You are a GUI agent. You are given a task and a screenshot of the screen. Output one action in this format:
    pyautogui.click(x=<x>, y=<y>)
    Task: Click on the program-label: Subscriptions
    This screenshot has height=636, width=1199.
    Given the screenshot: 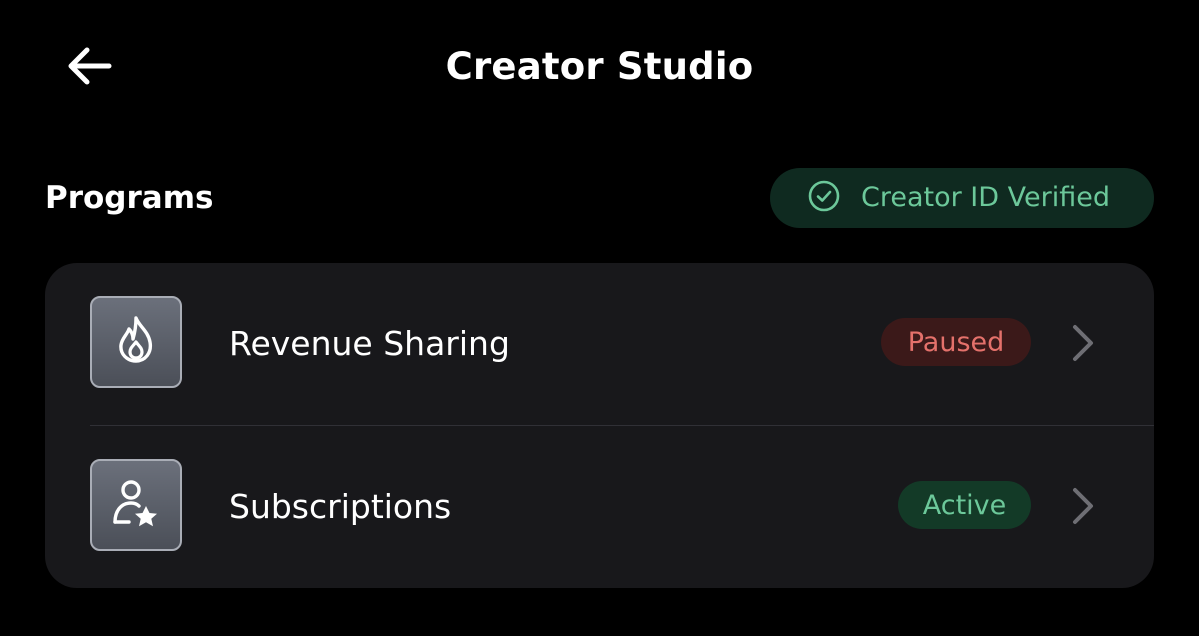 What is the action you would take?
    pyautogui.click(x=340, y=506)
    